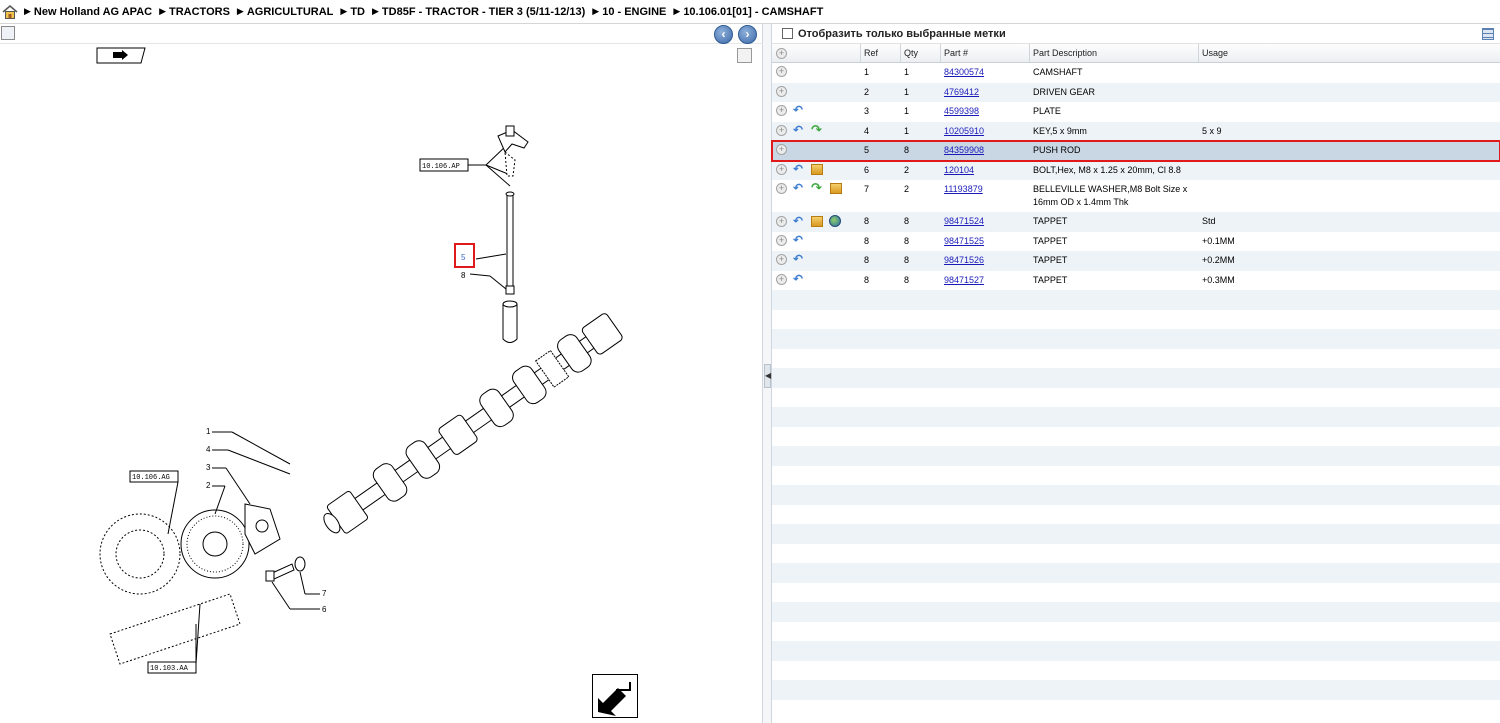 Image resolution: width=1500 pixels, height=723 pixels. I want to click on part-number-link-text: 4769412, so click(961, 92).